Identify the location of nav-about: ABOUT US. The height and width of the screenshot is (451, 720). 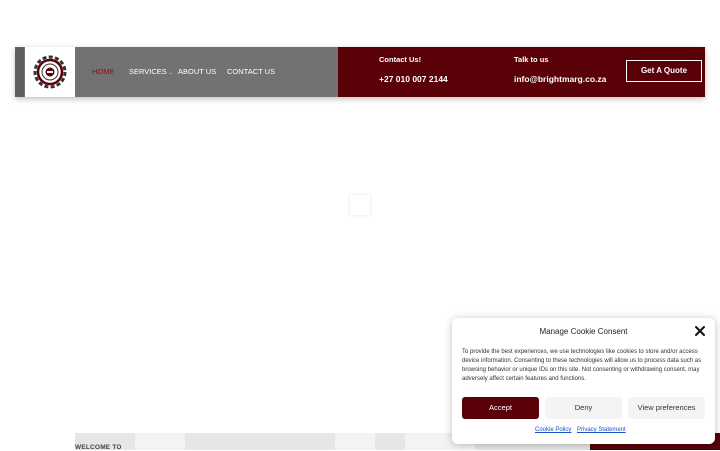
(197, 72).